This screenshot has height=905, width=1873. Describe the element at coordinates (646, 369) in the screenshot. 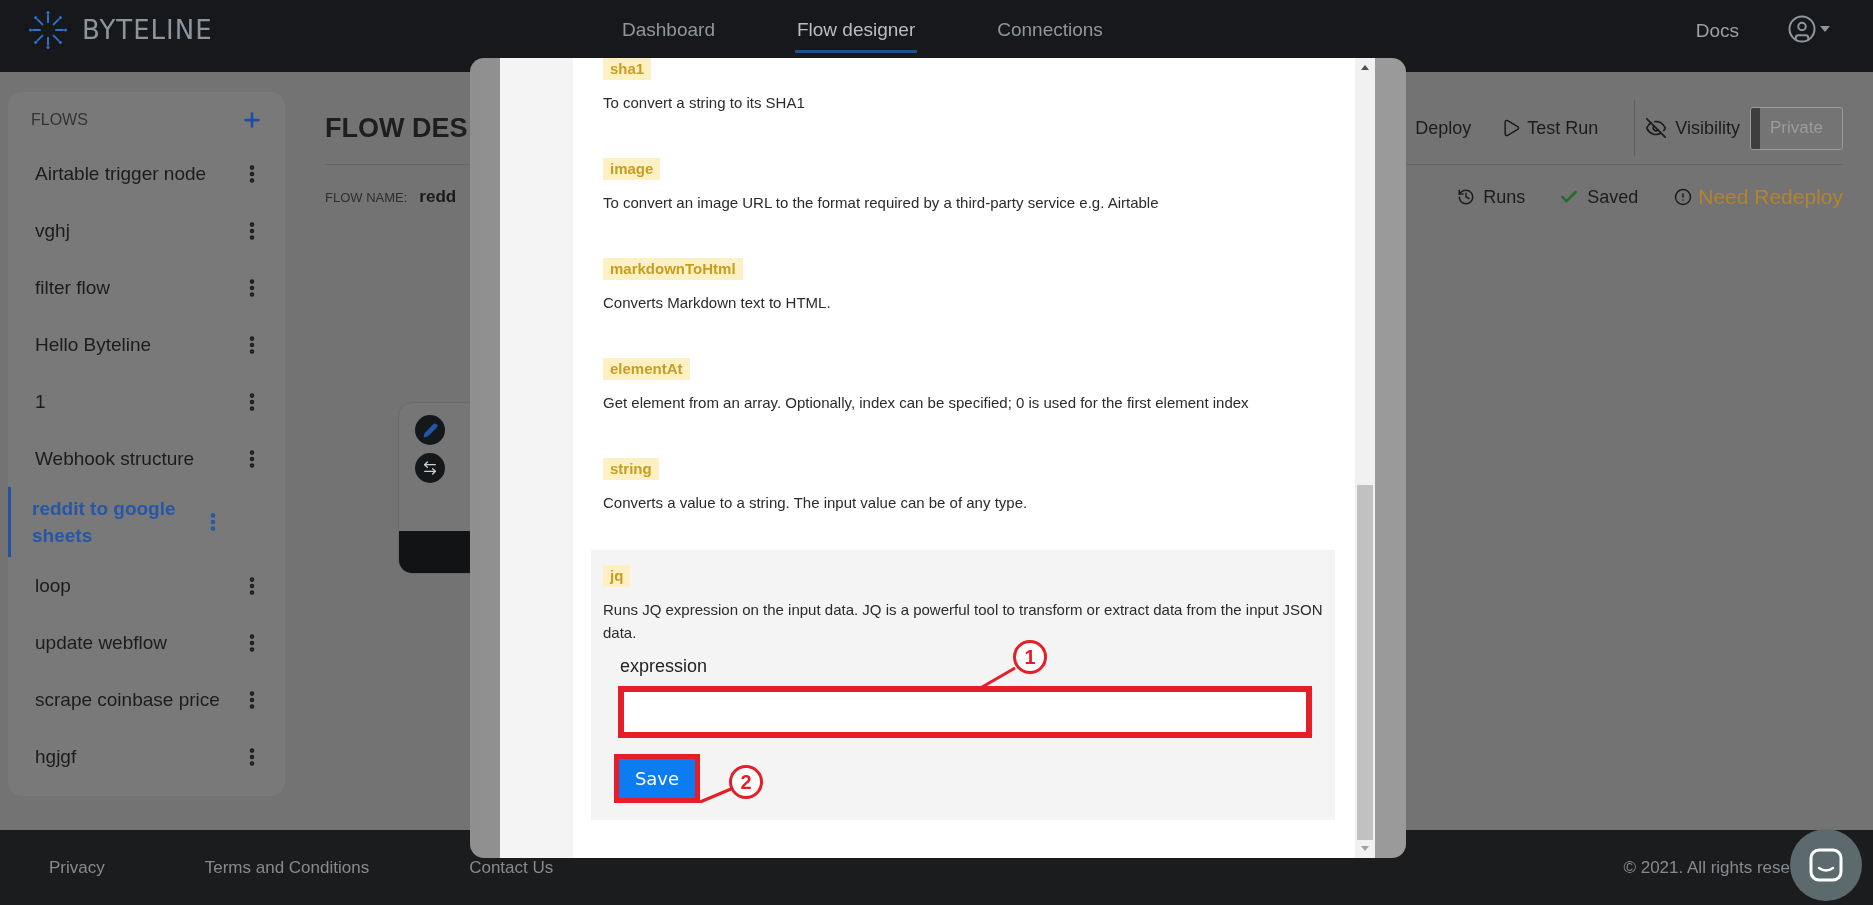

I see `function-tag: elementAt` at that location.